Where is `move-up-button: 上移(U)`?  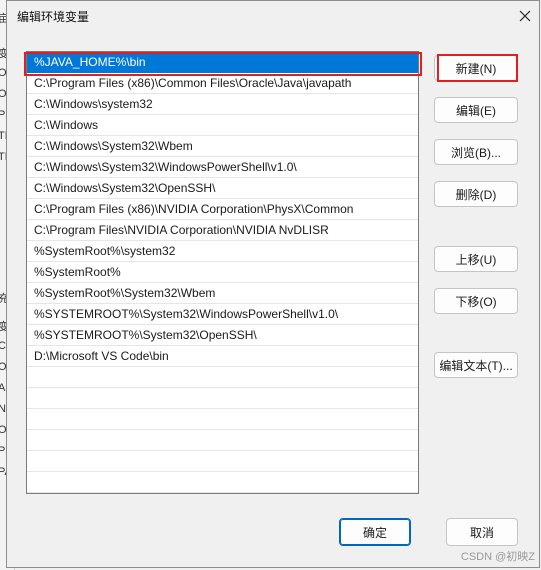
move-up-button: 上移(U) is located at coordinates (476, 259).